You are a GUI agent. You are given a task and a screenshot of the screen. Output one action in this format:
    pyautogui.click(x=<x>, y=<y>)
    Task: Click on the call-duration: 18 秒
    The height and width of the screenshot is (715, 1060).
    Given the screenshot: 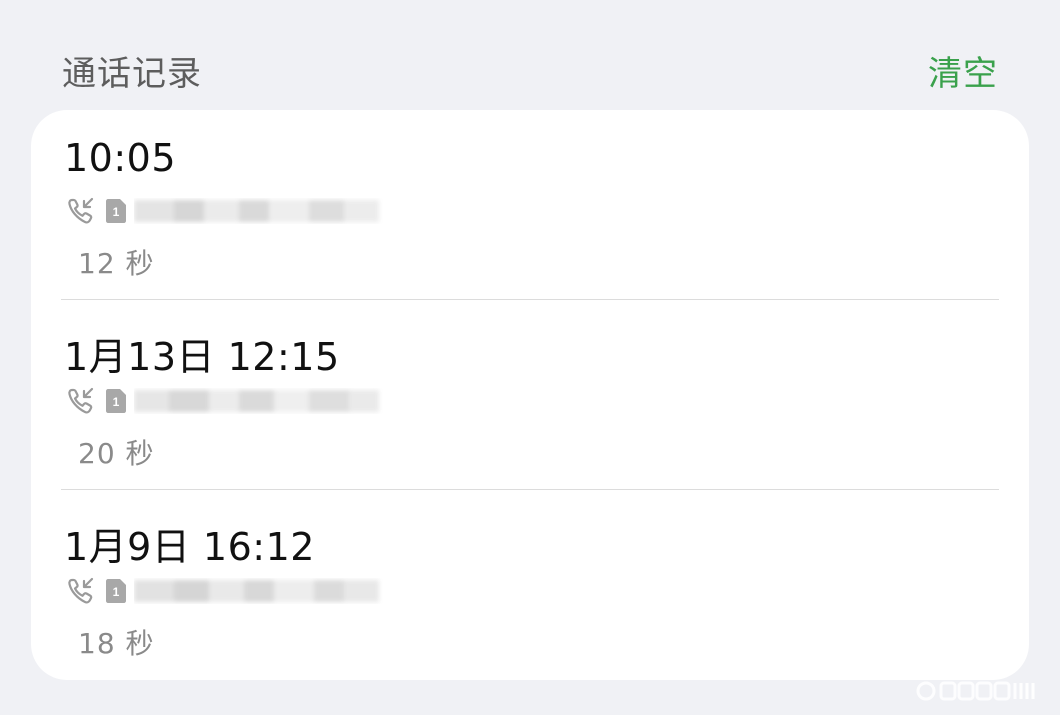 What is the action you would take?
    pyautogui.click(x=116, y=643)
    